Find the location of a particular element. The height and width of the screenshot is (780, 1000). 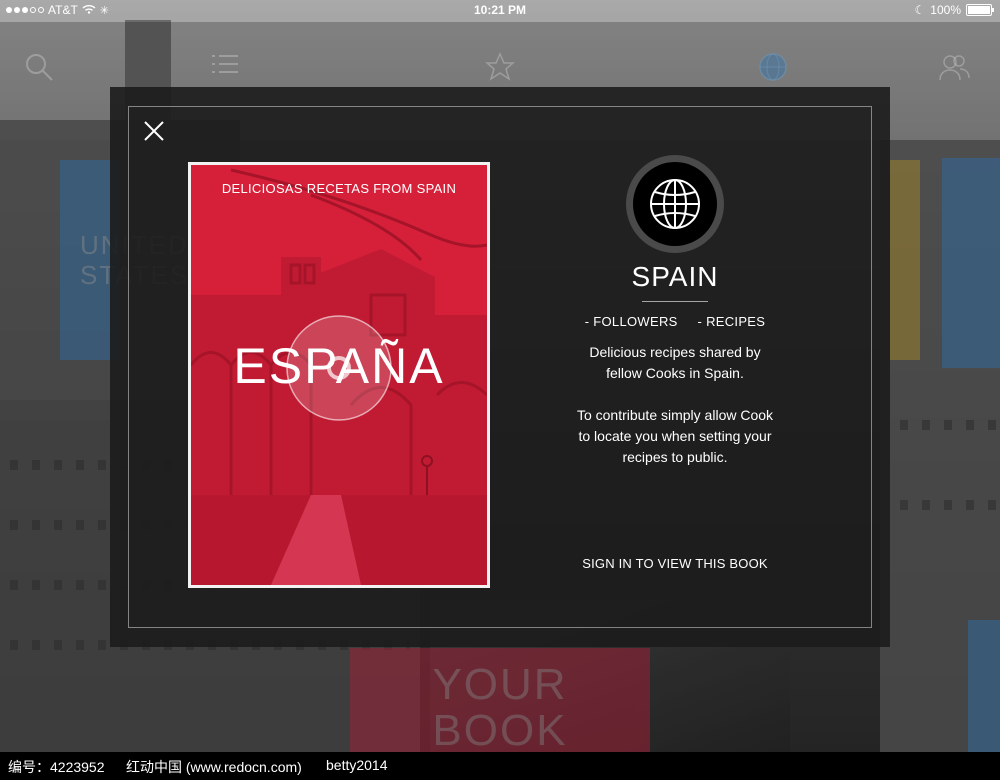

country-badge-inner is located at coordinates (675, 204).